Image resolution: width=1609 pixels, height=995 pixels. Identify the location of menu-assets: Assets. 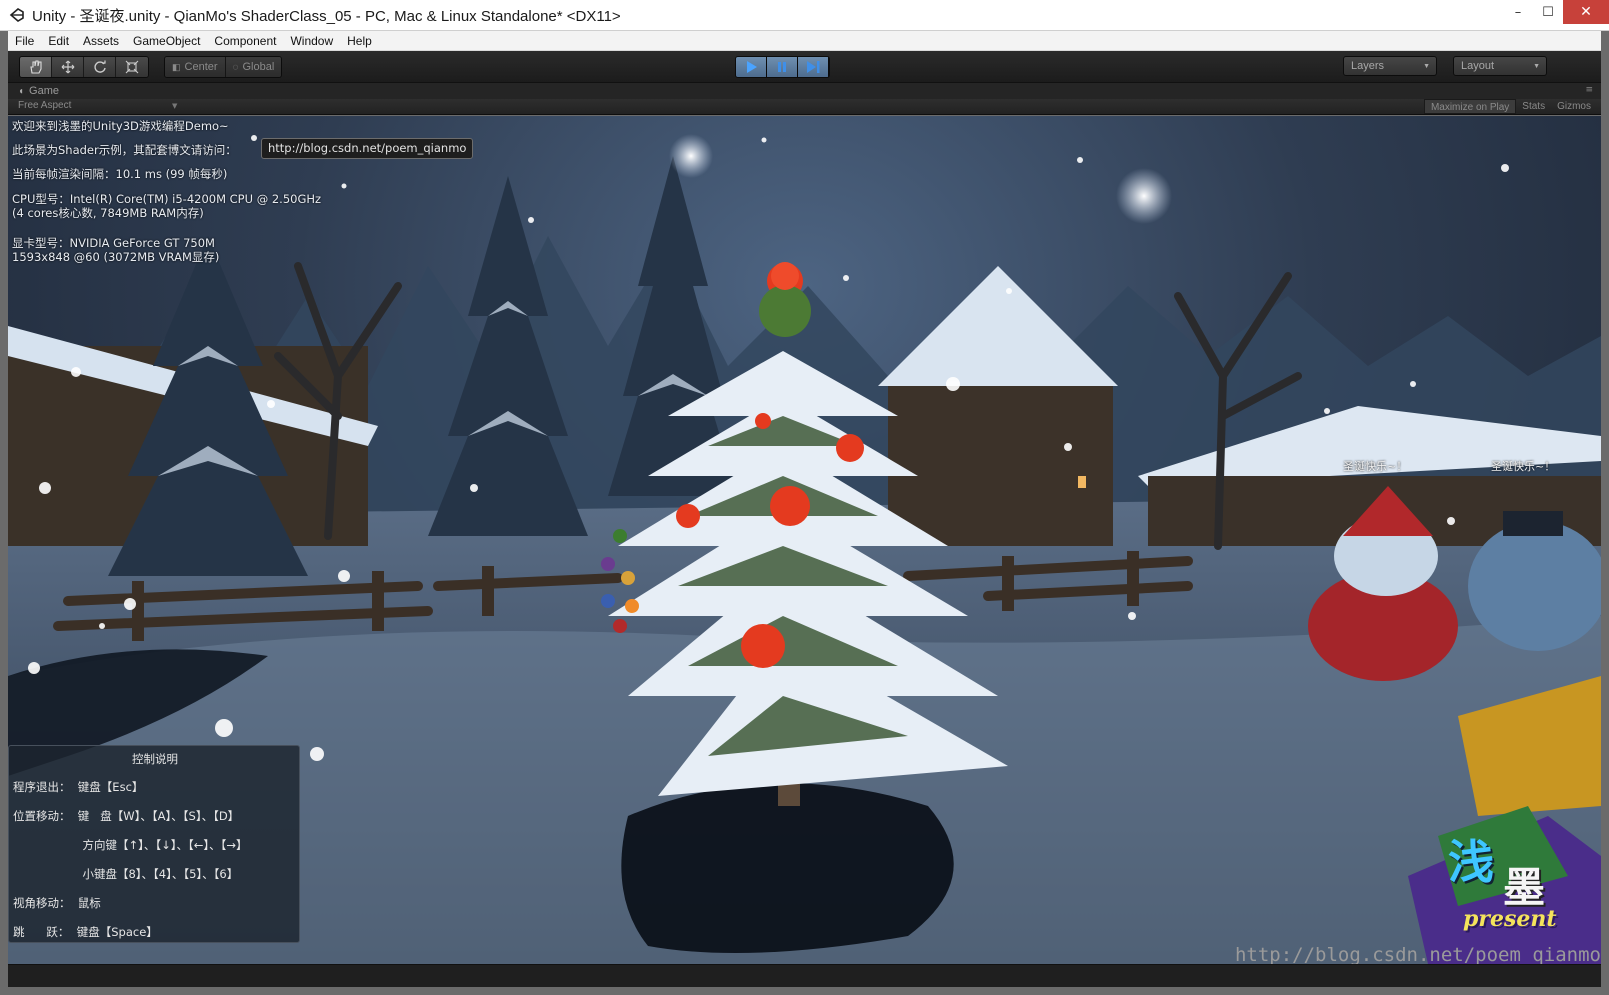
(101, 41).